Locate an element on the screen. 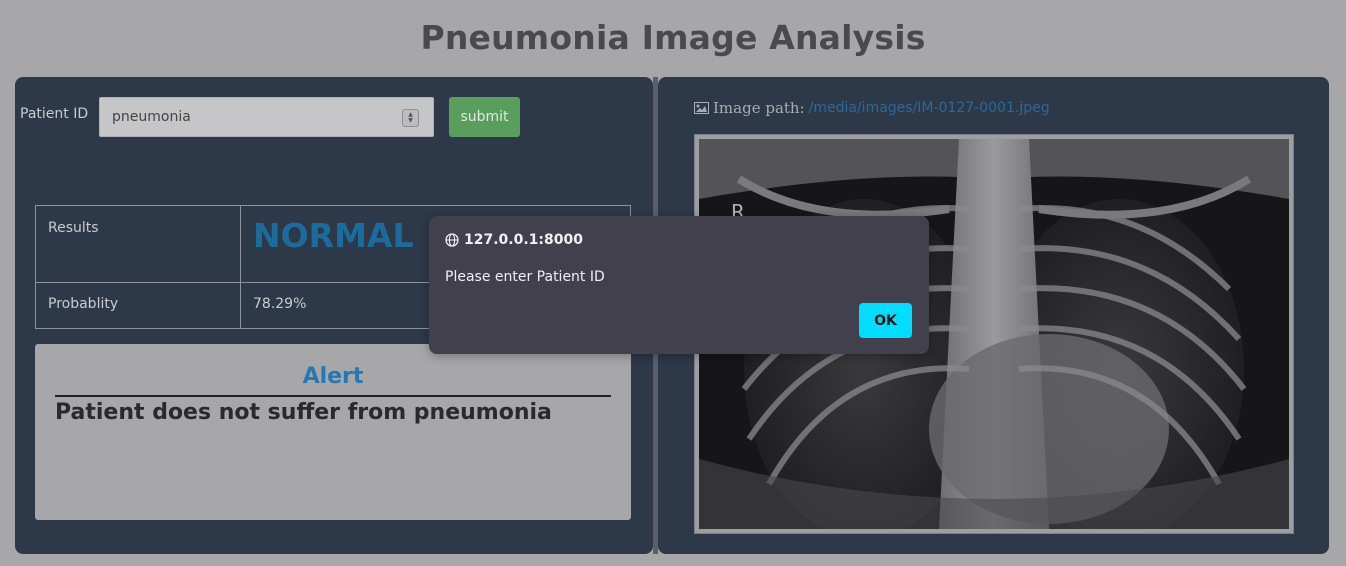 The image size is (1346, 566). dialog-origin: 127.0.0.1:8000 is located at coordinates (514, 240).